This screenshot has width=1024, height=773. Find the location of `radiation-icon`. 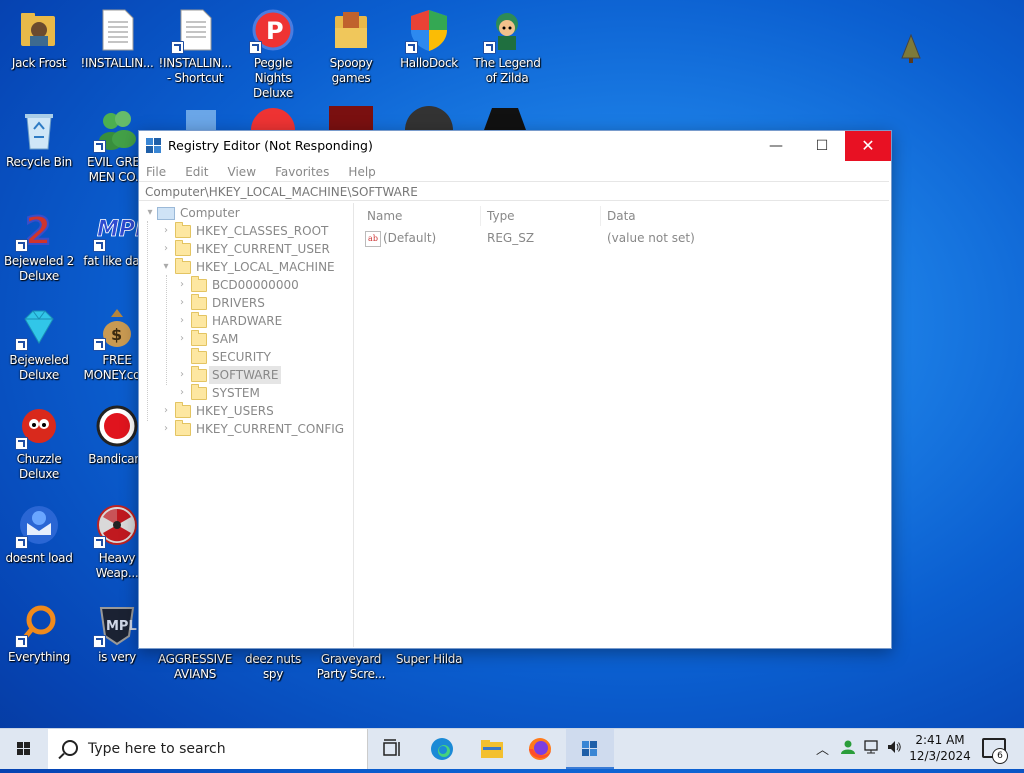

radiation-icon is located at coordinates (116, 526).